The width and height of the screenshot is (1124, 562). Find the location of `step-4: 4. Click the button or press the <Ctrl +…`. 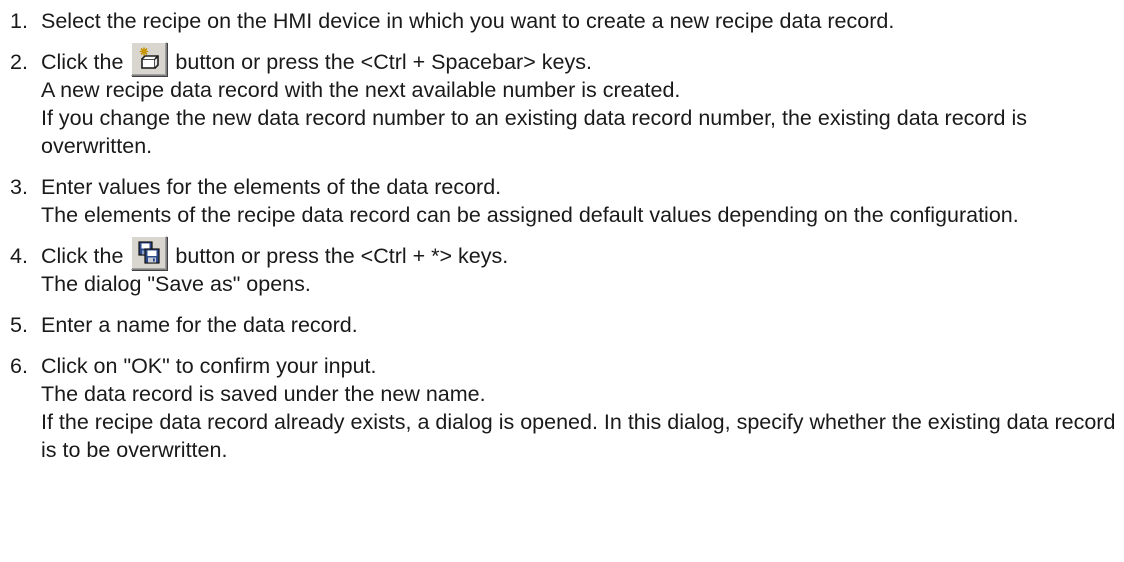

step-4: 4. Click the button or press the <Ctrl +… is located at coordinates (562, 267).